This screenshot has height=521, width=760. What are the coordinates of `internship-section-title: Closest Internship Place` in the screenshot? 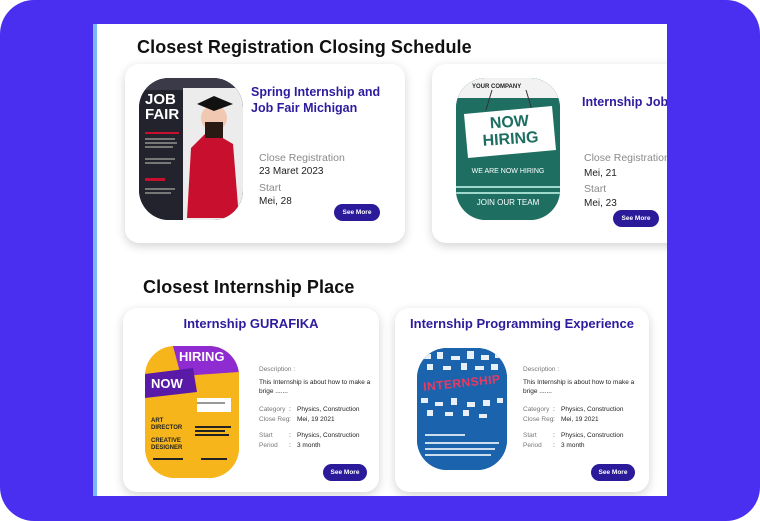 It's located at (249, 287).